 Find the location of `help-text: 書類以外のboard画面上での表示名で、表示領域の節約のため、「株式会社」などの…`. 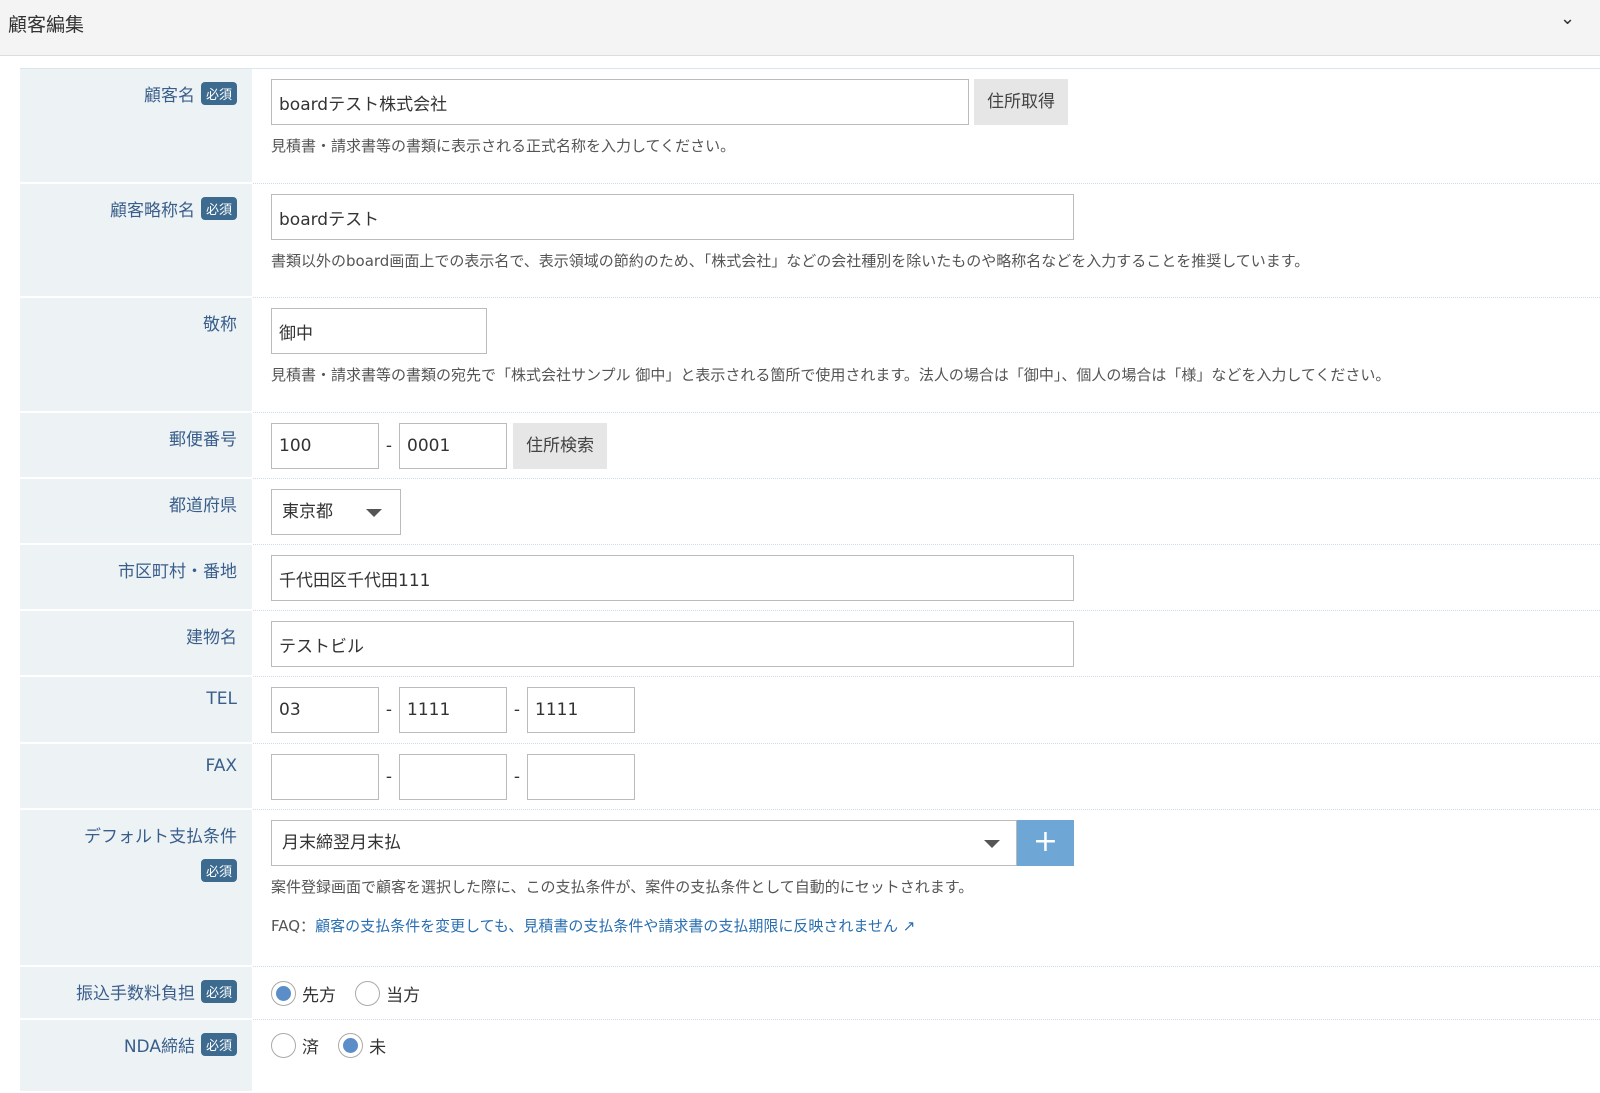

help-text: 書類以外のboard画面上での表示名で、表示領域の節約のため、「株式会社」などの… is located at coordinates (790, 261).